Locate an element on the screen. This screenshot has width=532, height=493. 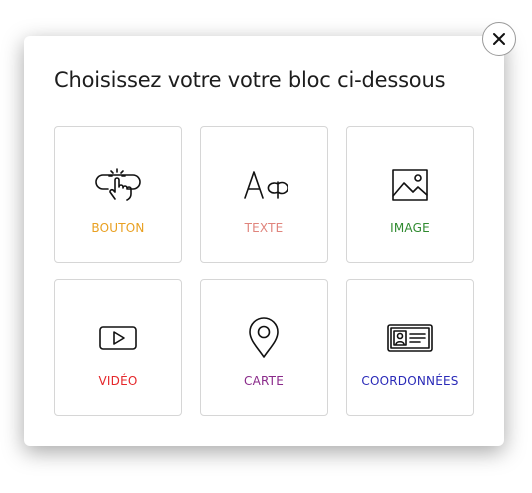
block-label: COORDONNÉES is located at coordinates (410, 381).